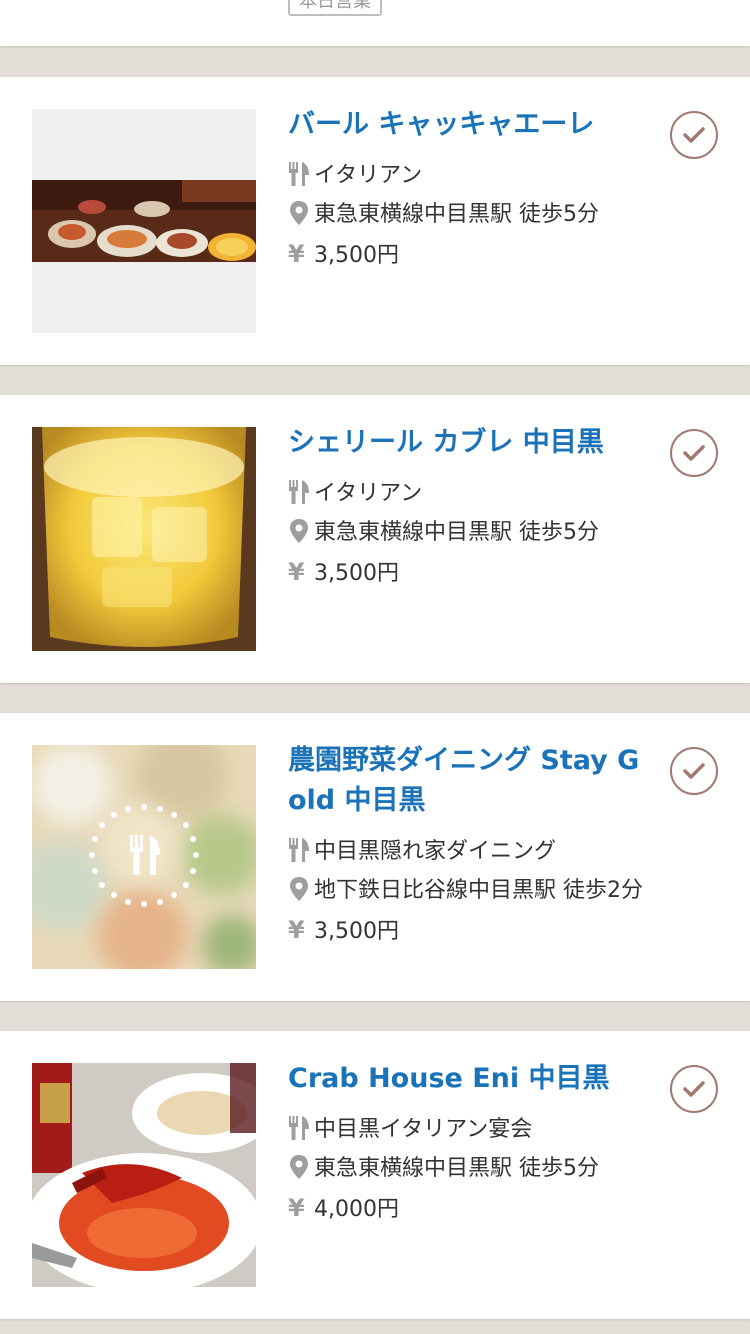 Image resolution: width=750 pixels, height=1334 pixels. What do you see at coordinates (144, 857) in the screenshot?
I see `restaurant-photo-placeholder` at bounding box center [144, 857].